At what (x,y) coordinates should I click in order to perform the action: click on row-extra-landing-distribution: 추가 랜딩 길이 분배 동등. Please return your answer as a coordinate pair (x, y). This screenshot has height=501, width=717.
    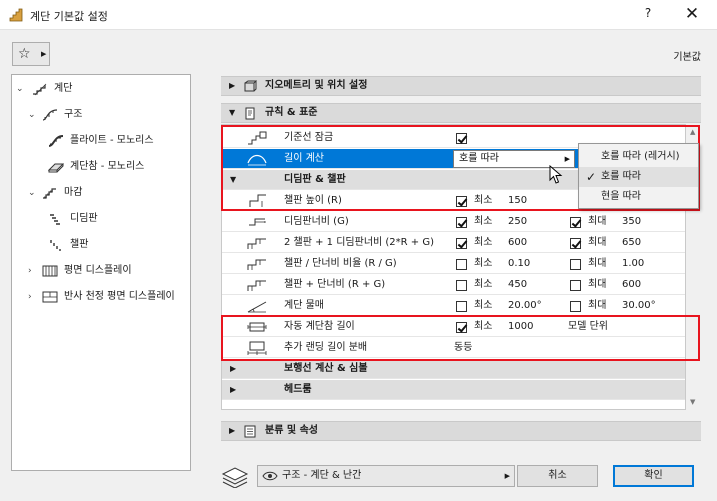
    Looking at the image, I should click on (453, 348).